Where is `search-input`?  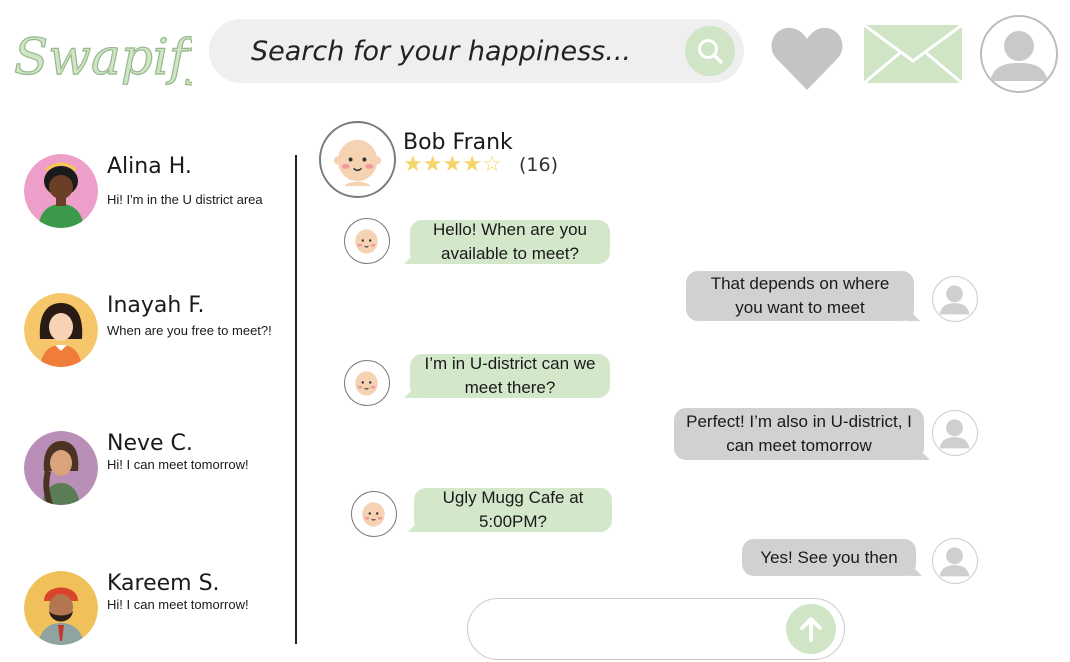
search-input is located at coordinates (461, 51).